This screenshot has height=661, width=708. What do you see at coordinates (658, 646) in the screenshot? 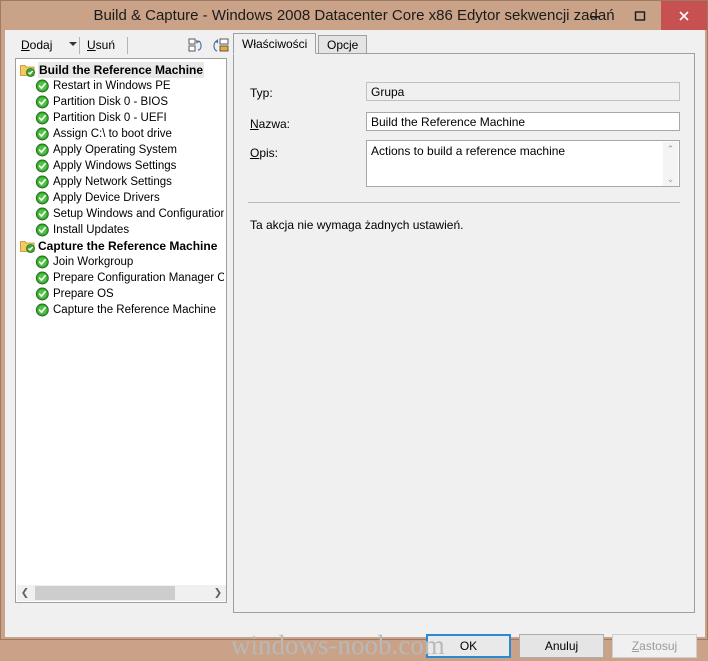
I see `apply-label-rest: astosuj` at bounding box center [658, 646].